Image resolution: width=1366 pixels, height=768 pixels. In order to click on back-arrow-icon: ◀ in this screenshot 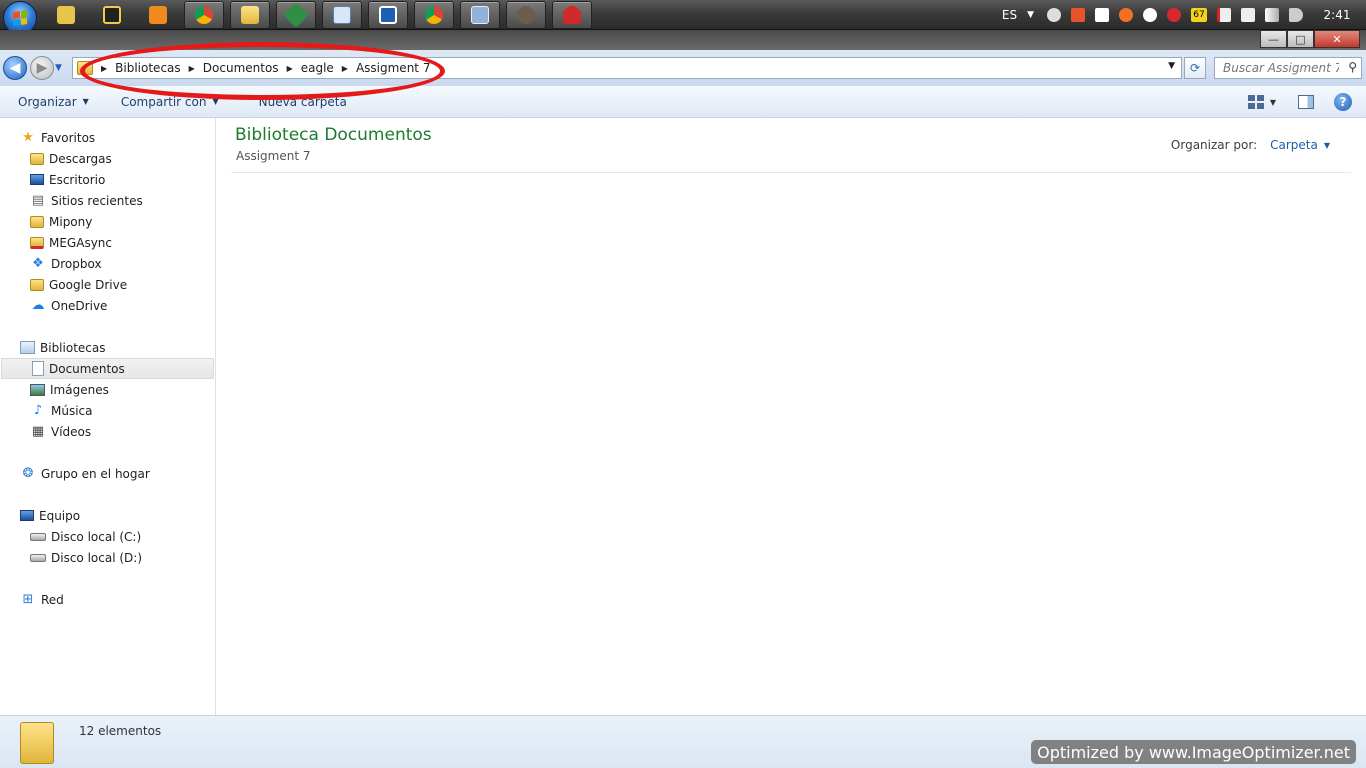, I will do `click(15, 68)`.